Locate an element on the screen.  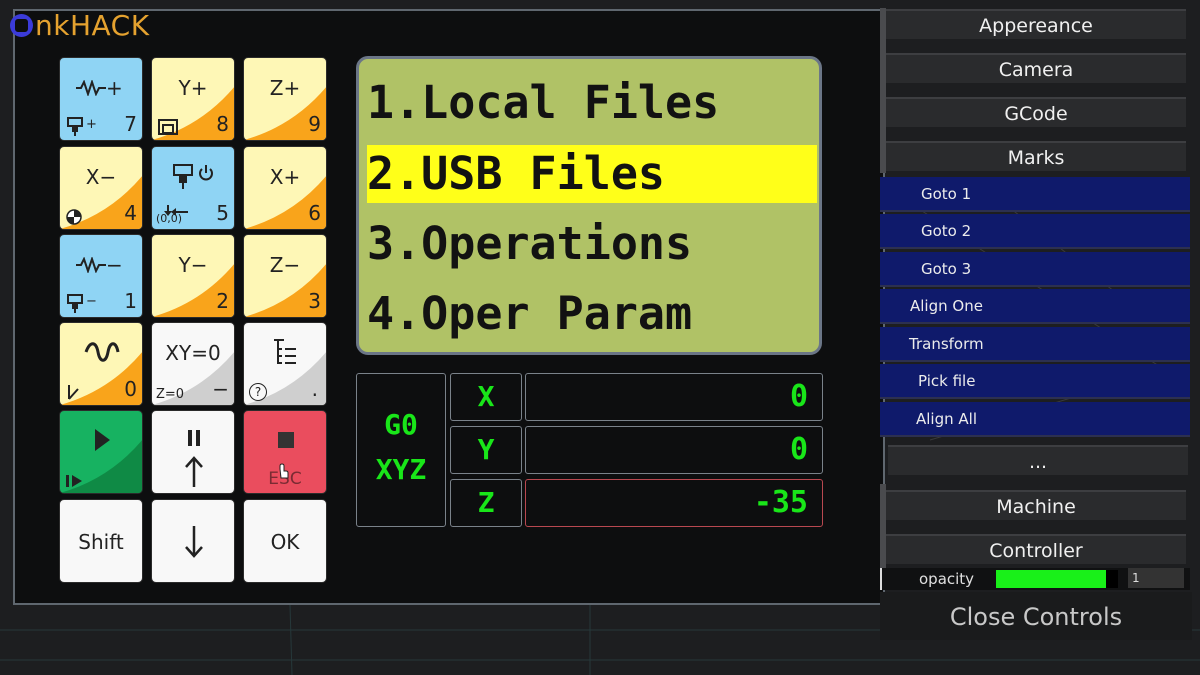
key-pause-up is located at coordinates (193, 452).